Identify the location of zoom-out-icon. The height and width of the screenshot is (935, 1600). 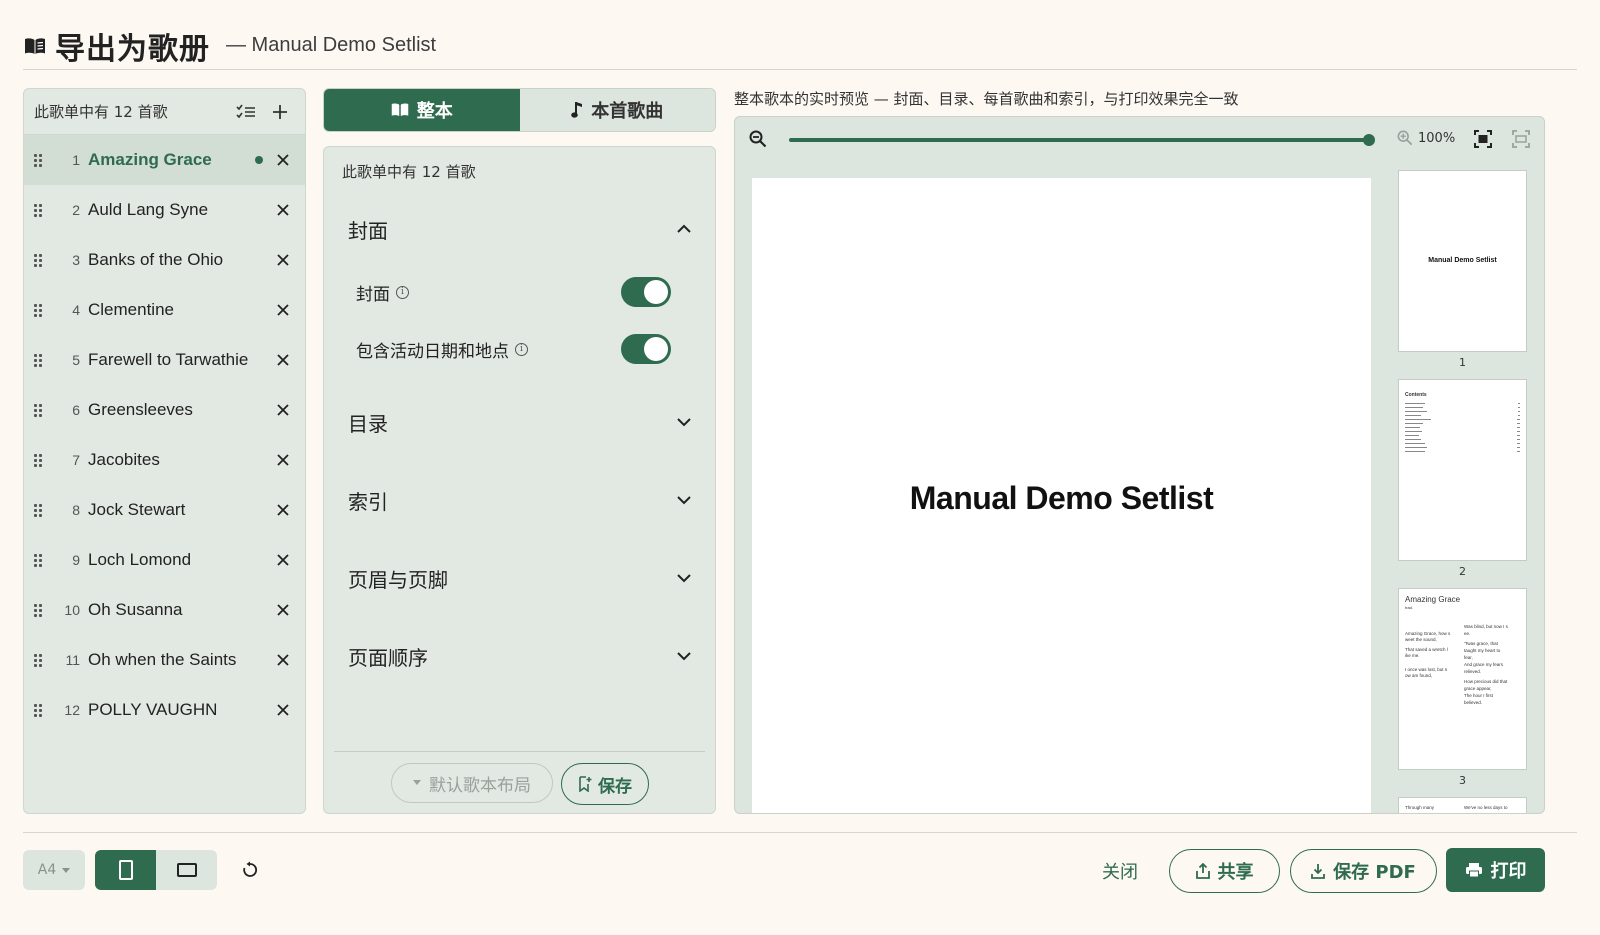
(758, 139).